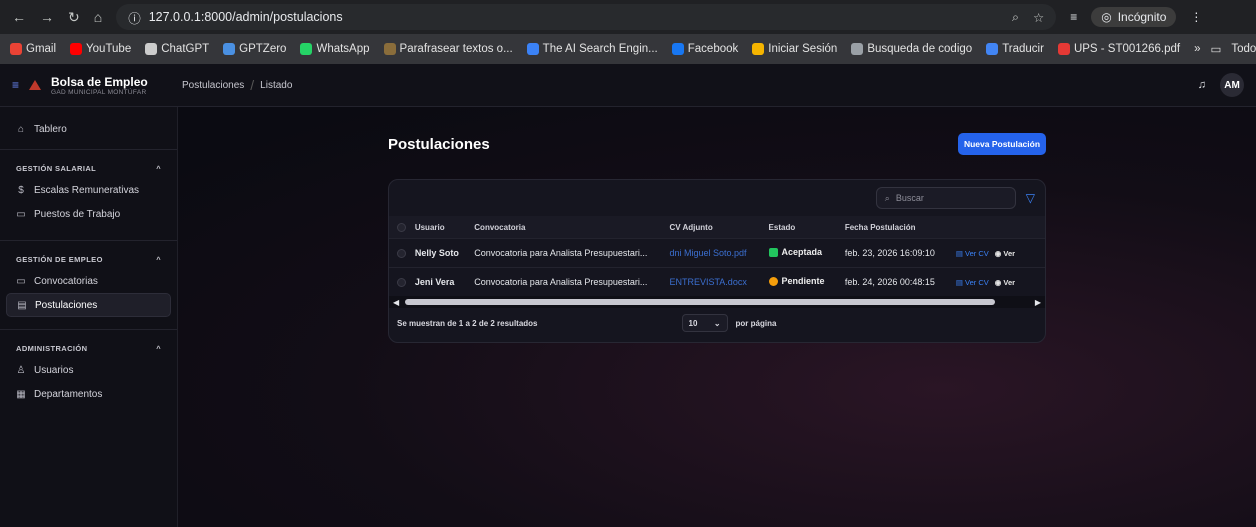  I want to click on building-icon: ▦, so click(21, 394).